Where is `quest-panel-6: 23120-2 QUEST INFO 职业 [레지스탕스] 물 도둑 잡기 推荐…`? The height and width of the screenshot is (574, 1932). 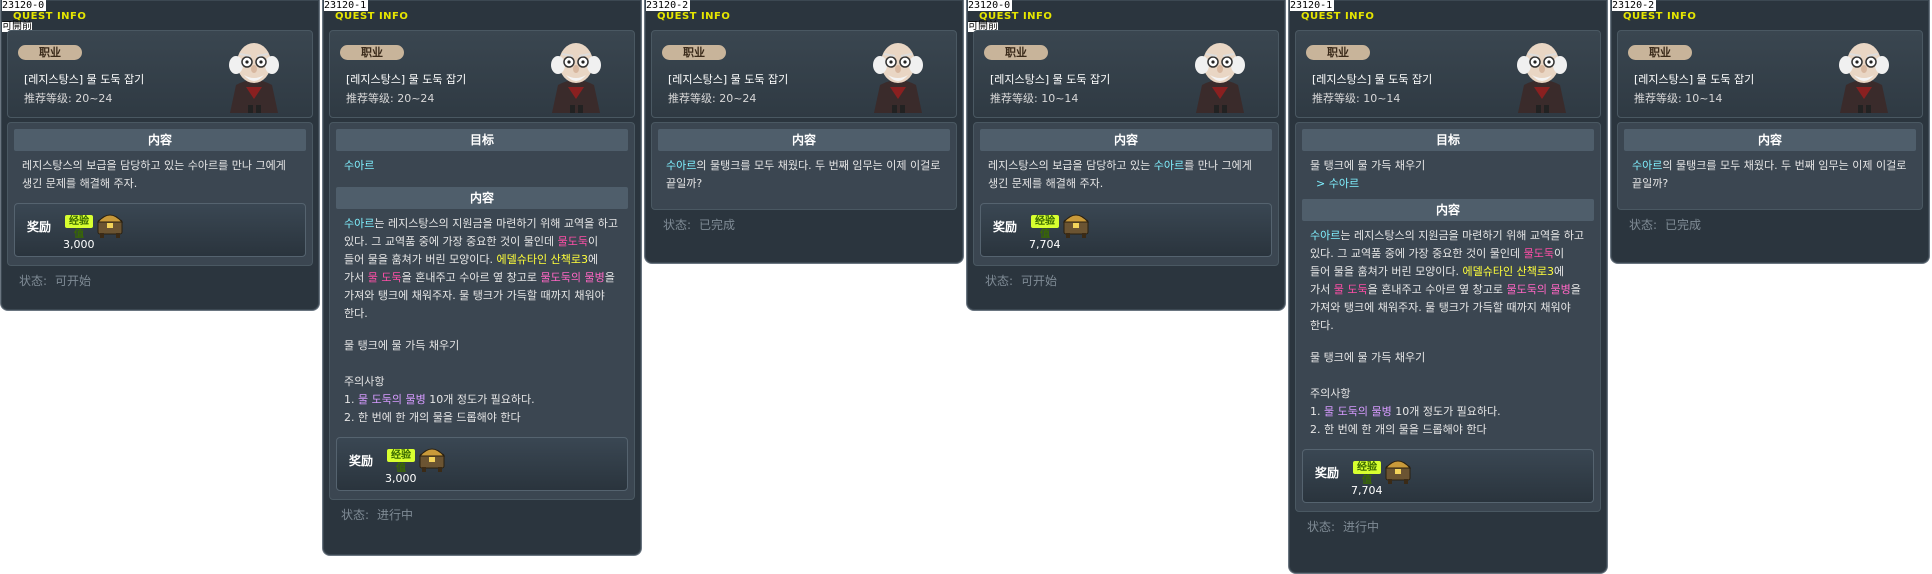 quest-panel-6: 23120-2 QUEST INFO 职业 [레지스탕스] 물 도둑 잡기 推荐… is located at coordinates (1770, 132).